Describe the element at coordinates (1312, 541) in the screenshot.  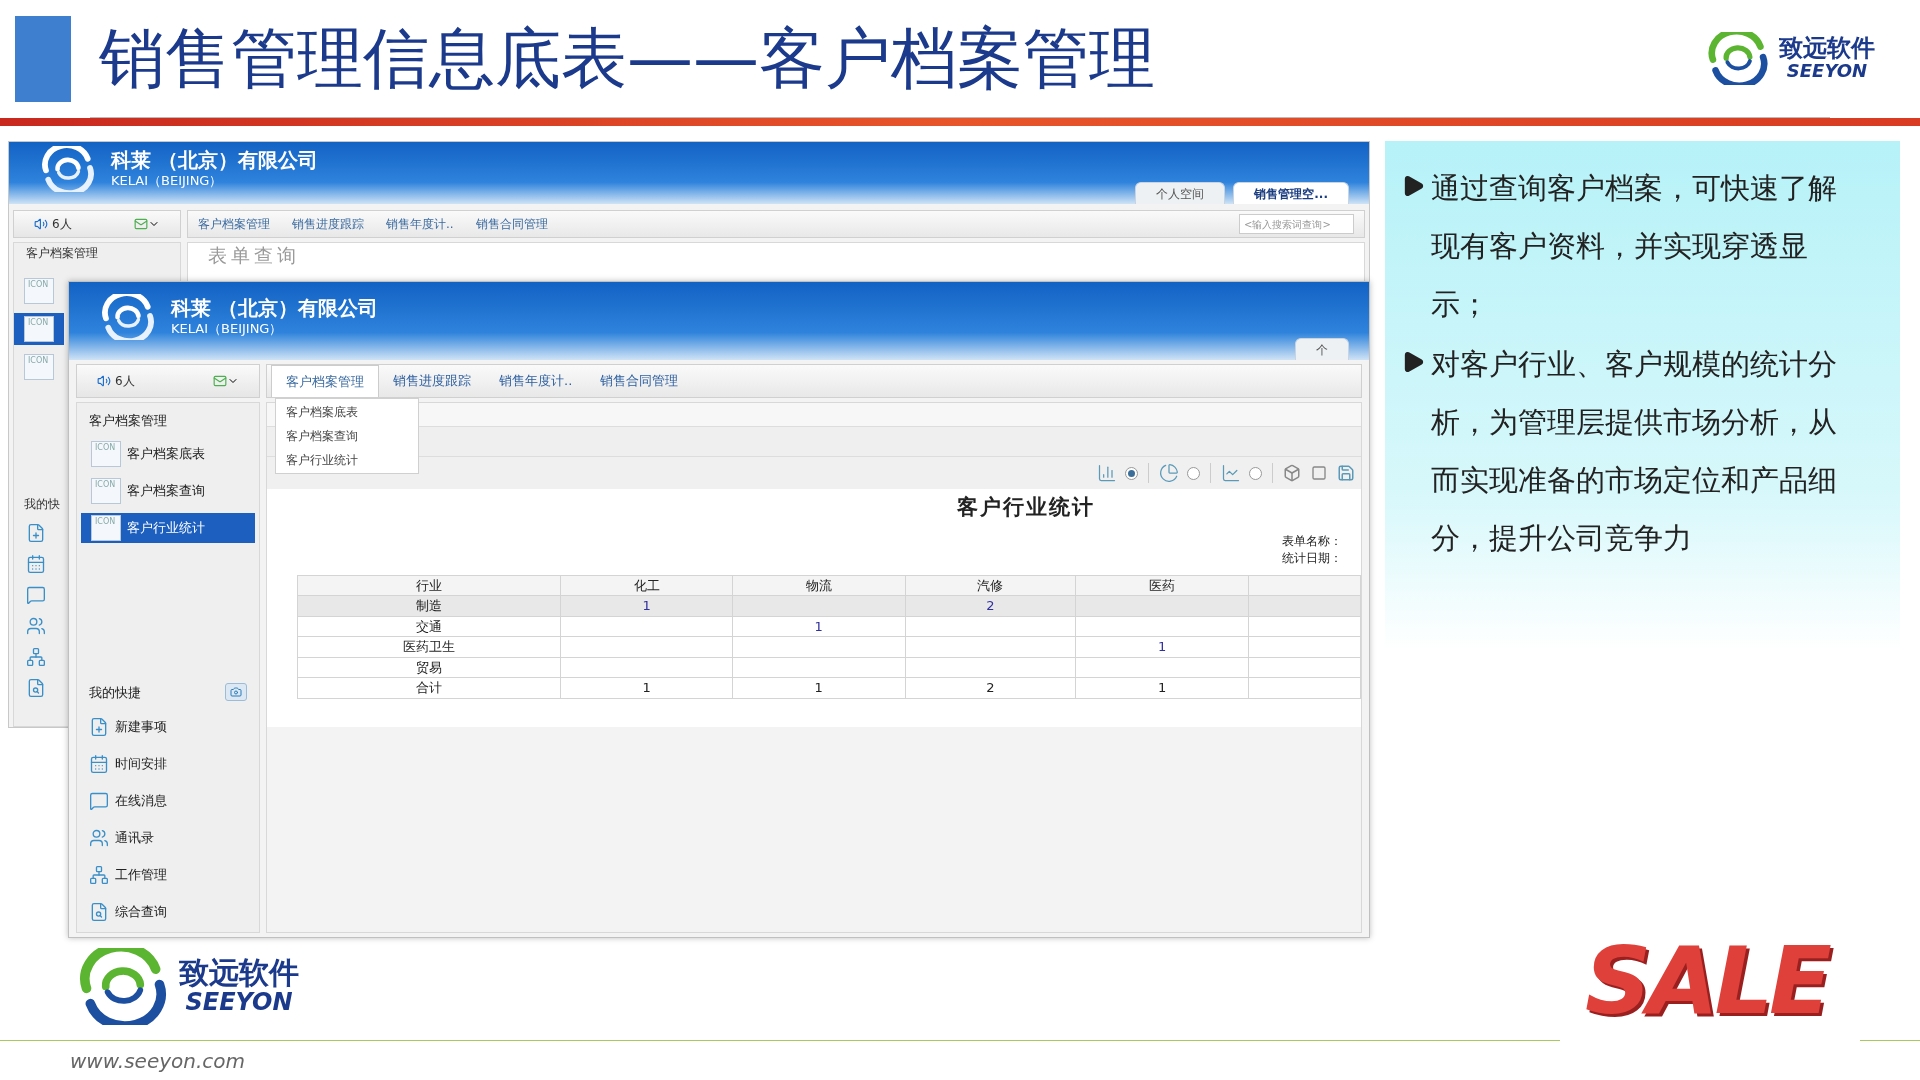
I see `report-meta-label: 表单名称：` at that location.